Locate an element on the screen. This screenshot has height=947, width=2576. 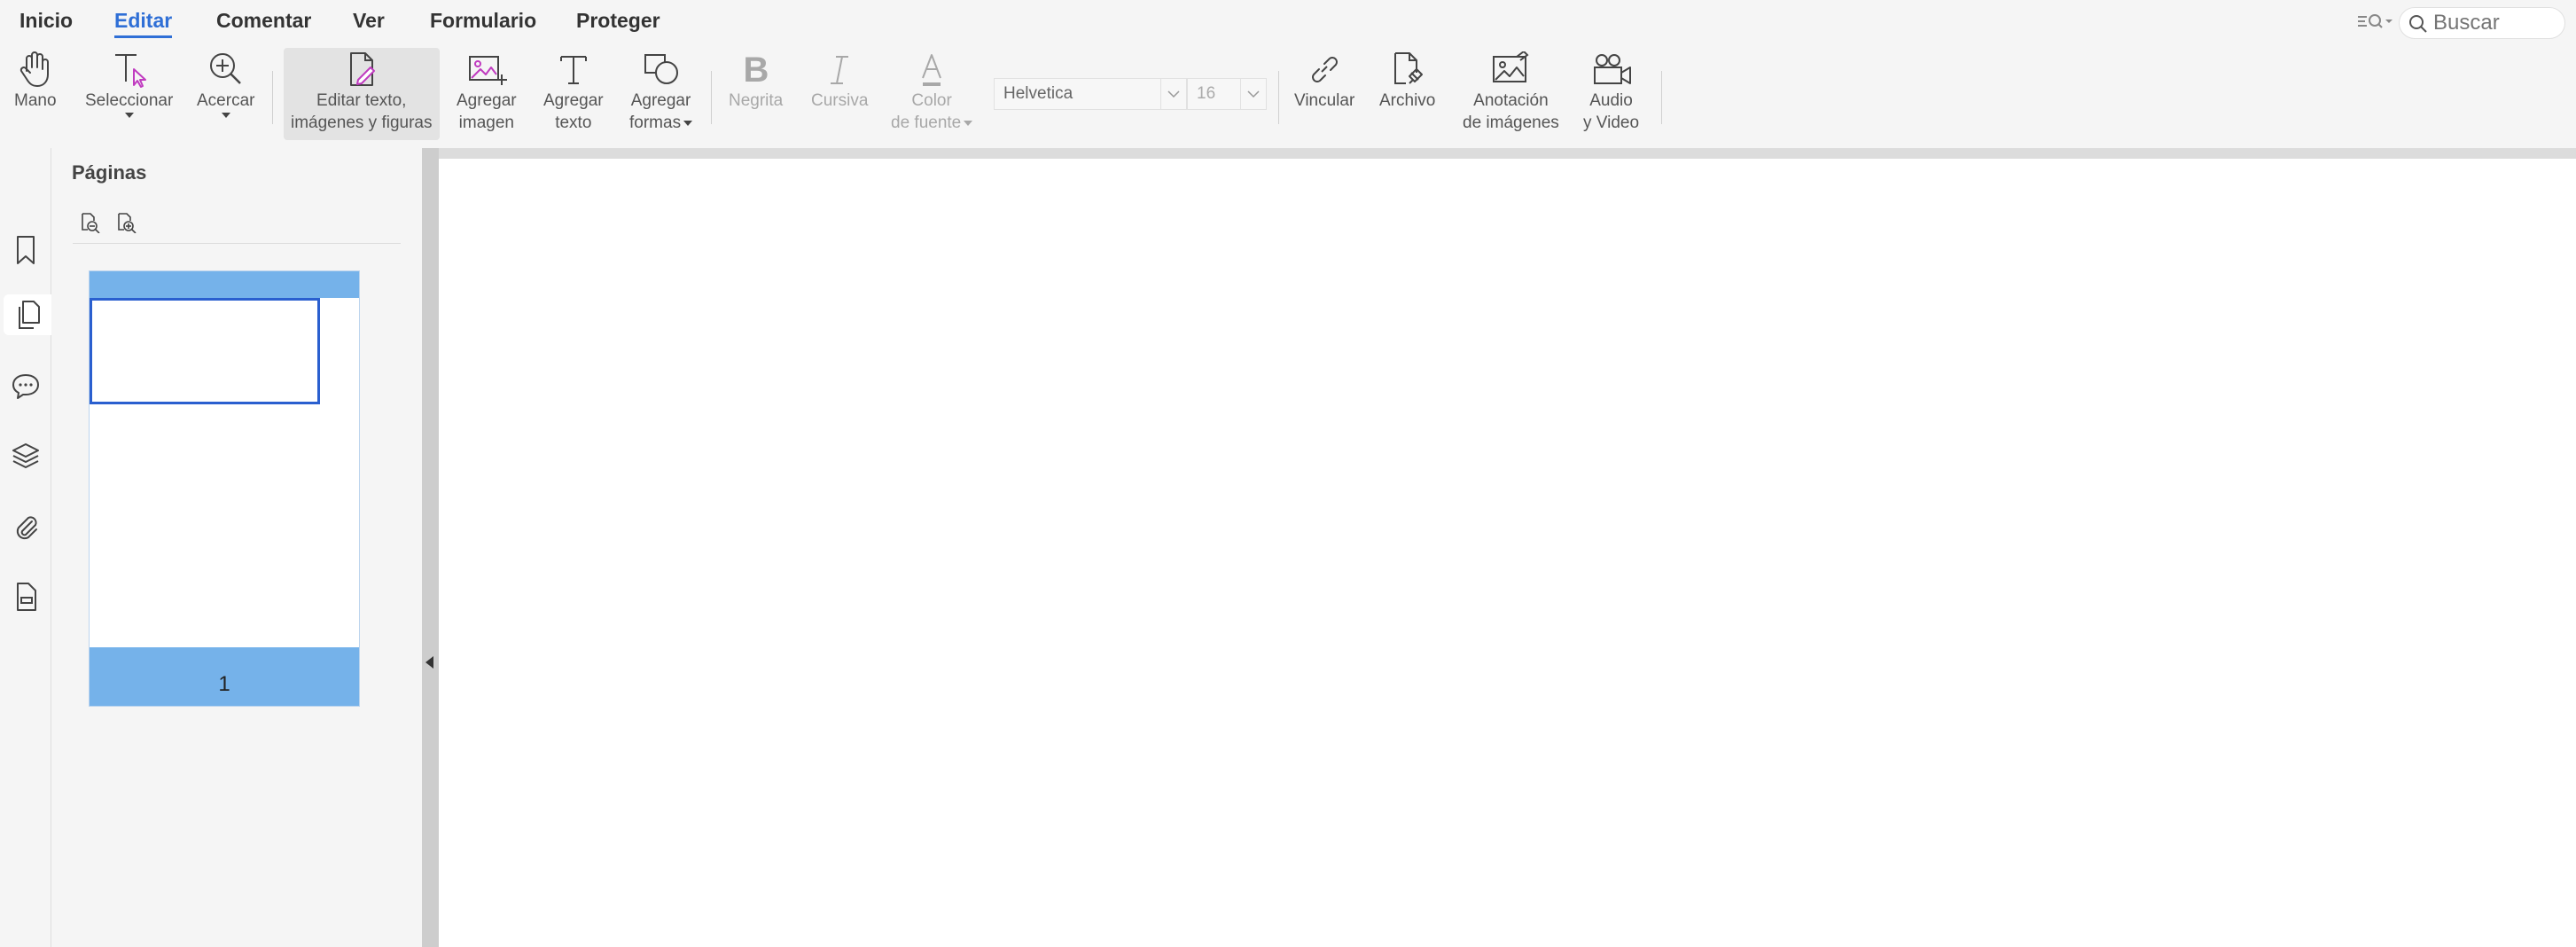
page-thumbnail: 1 is located at coordinates (224, 489).